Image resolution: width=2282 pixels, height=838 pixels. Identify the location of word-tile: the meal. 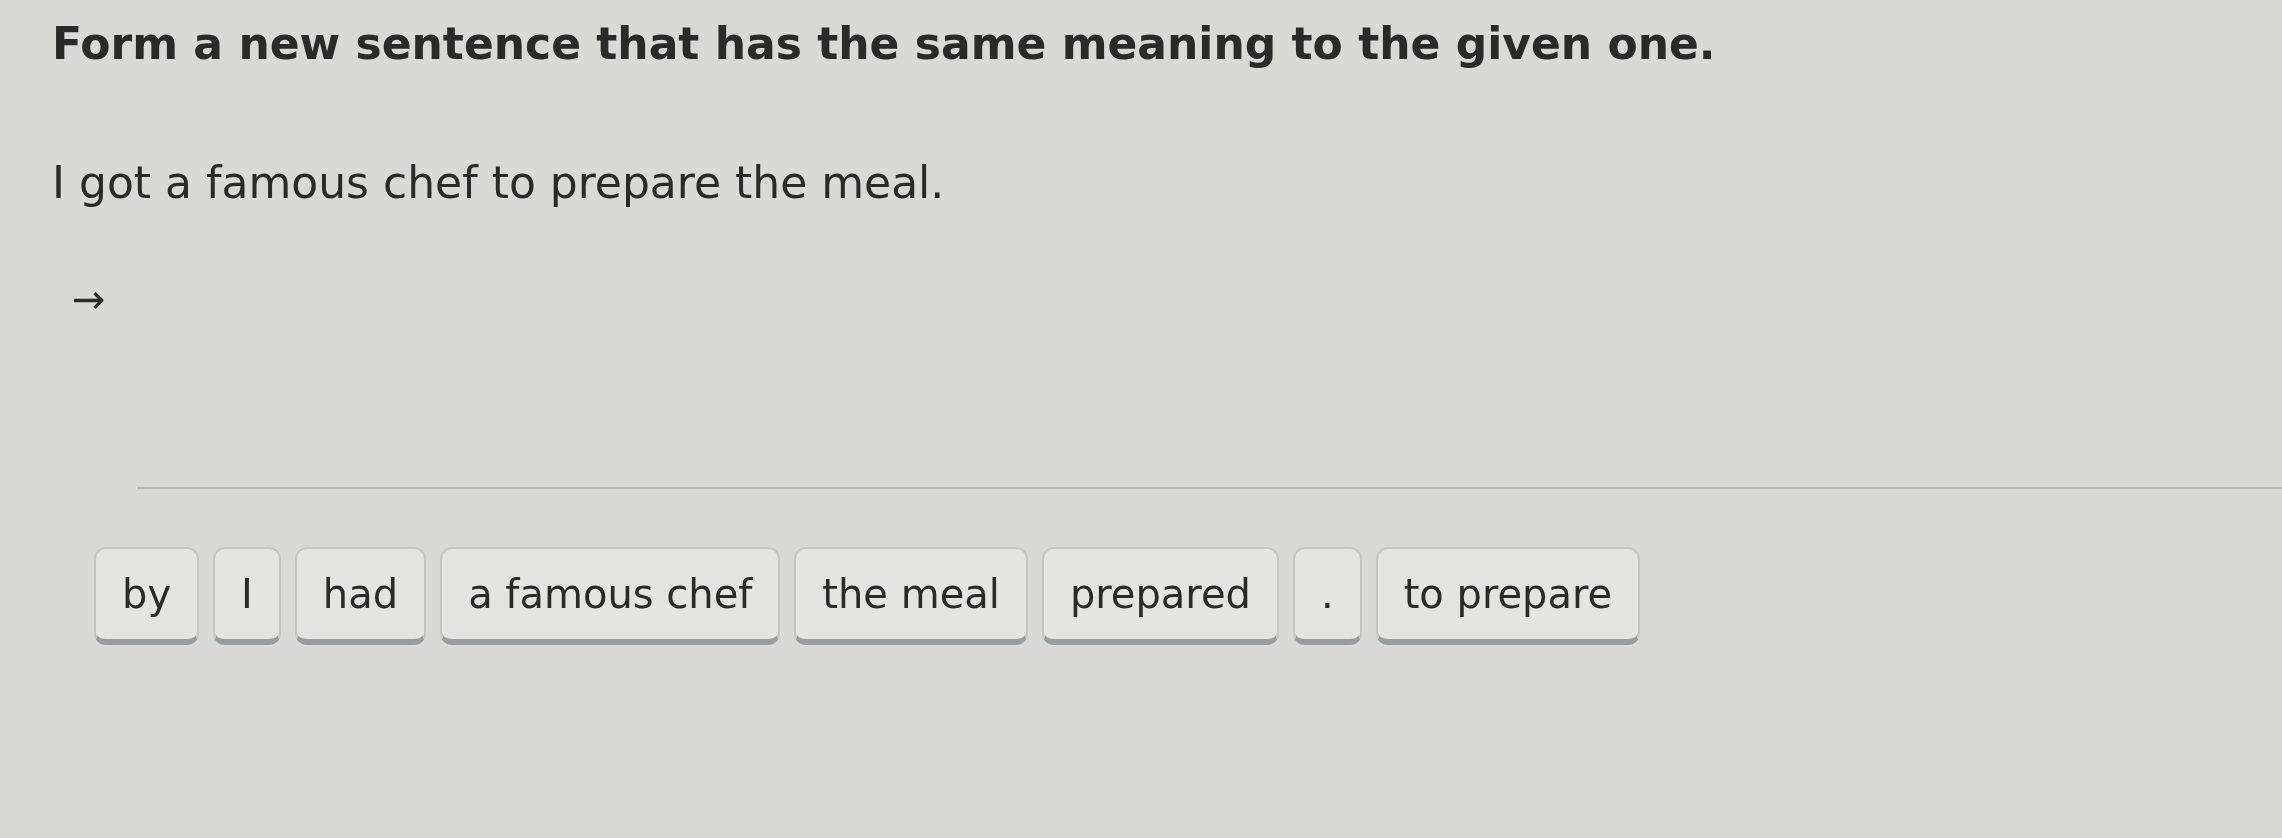
(911, 596).